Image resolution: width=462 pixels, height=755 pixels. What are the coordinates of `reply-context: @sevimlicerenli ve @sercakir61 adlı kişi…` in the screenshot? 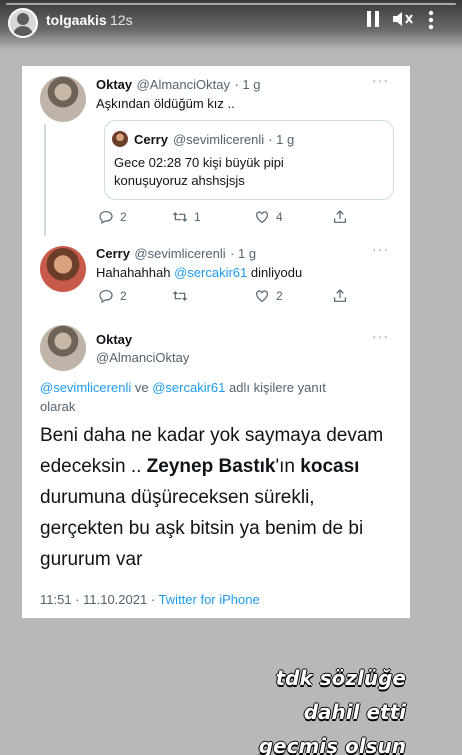 It's located at (183, 387).